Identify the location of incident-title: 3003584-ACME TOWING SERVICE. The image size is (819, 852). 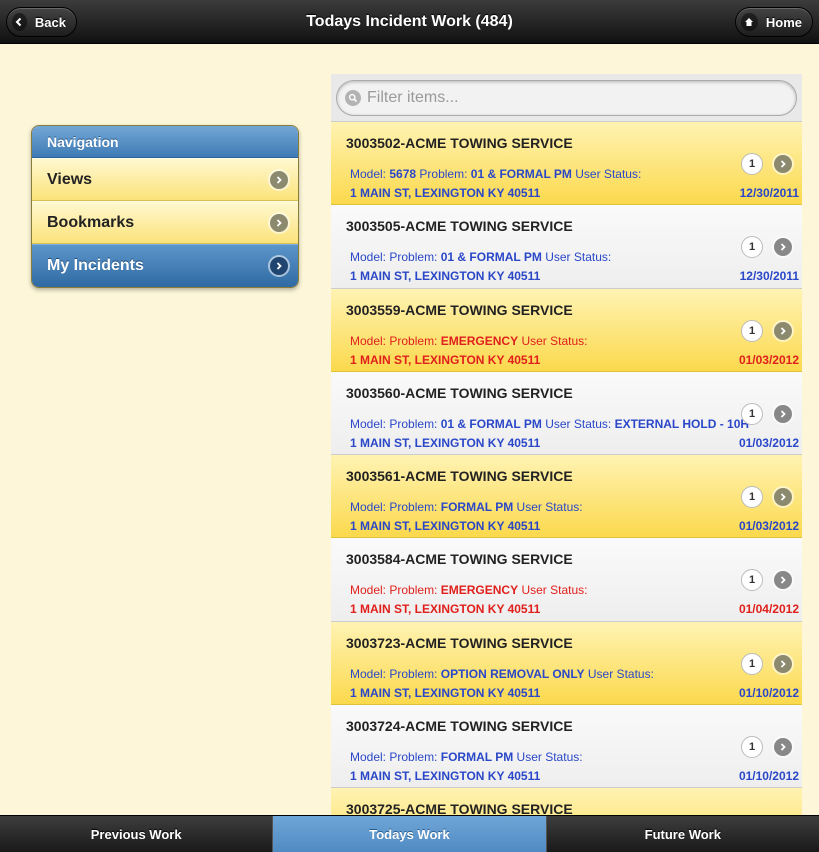
(459, 559).